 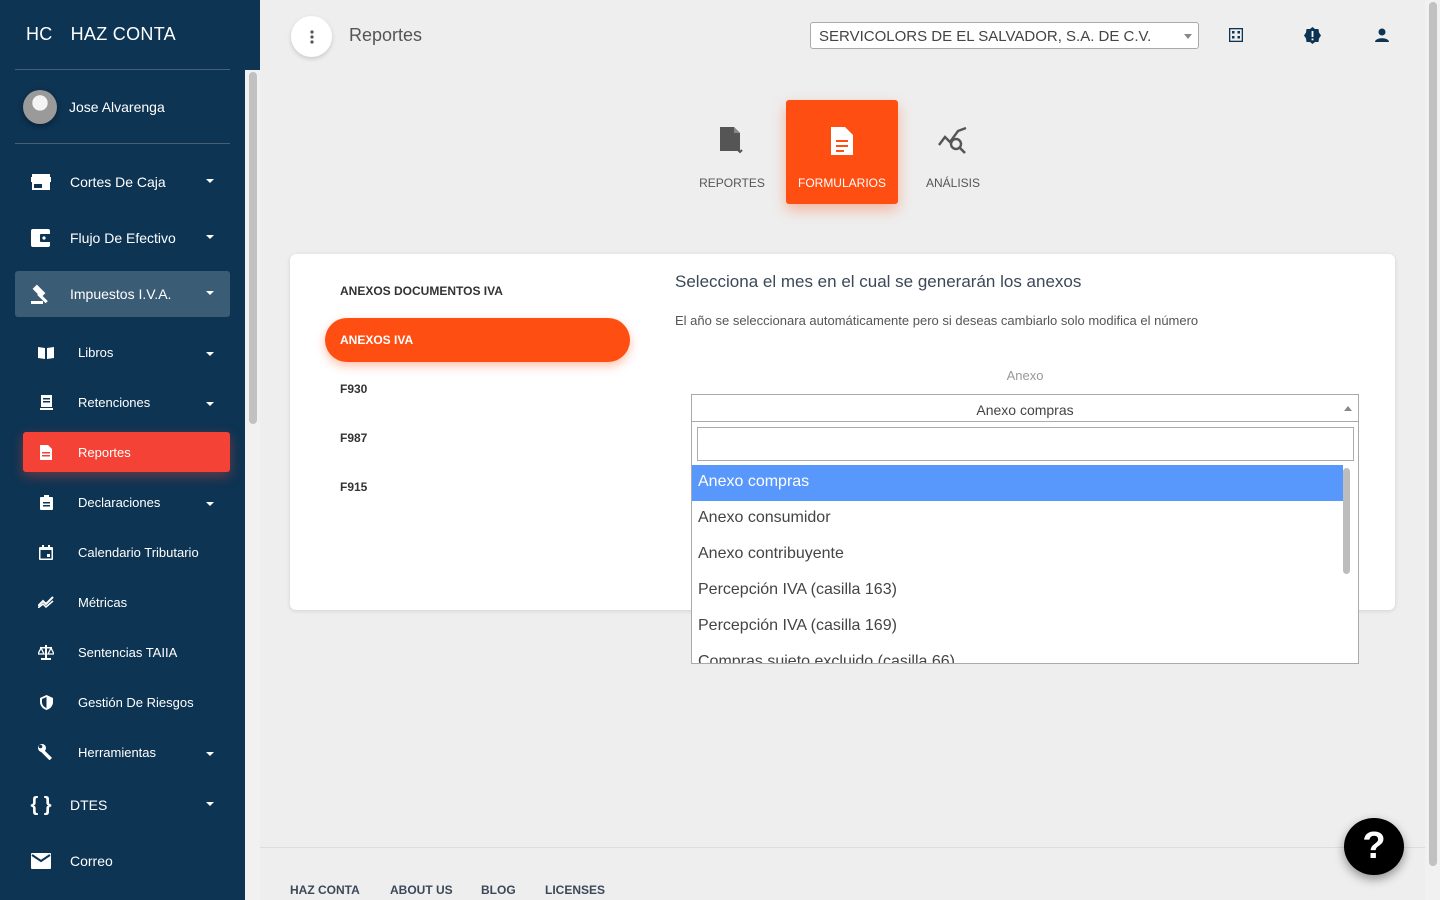 What do you see at coordinates (40, 107) in the screenshot?
I see `avatar` at bounding box center [40, 107].